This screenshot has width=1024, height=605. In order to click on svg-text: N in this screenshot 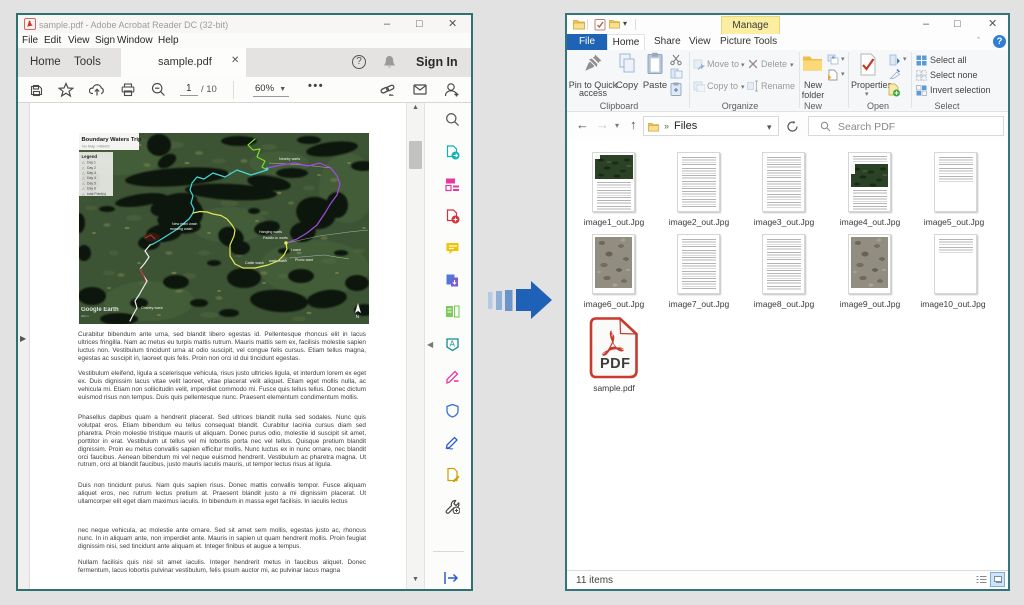, I will do `click(357, 316)`.